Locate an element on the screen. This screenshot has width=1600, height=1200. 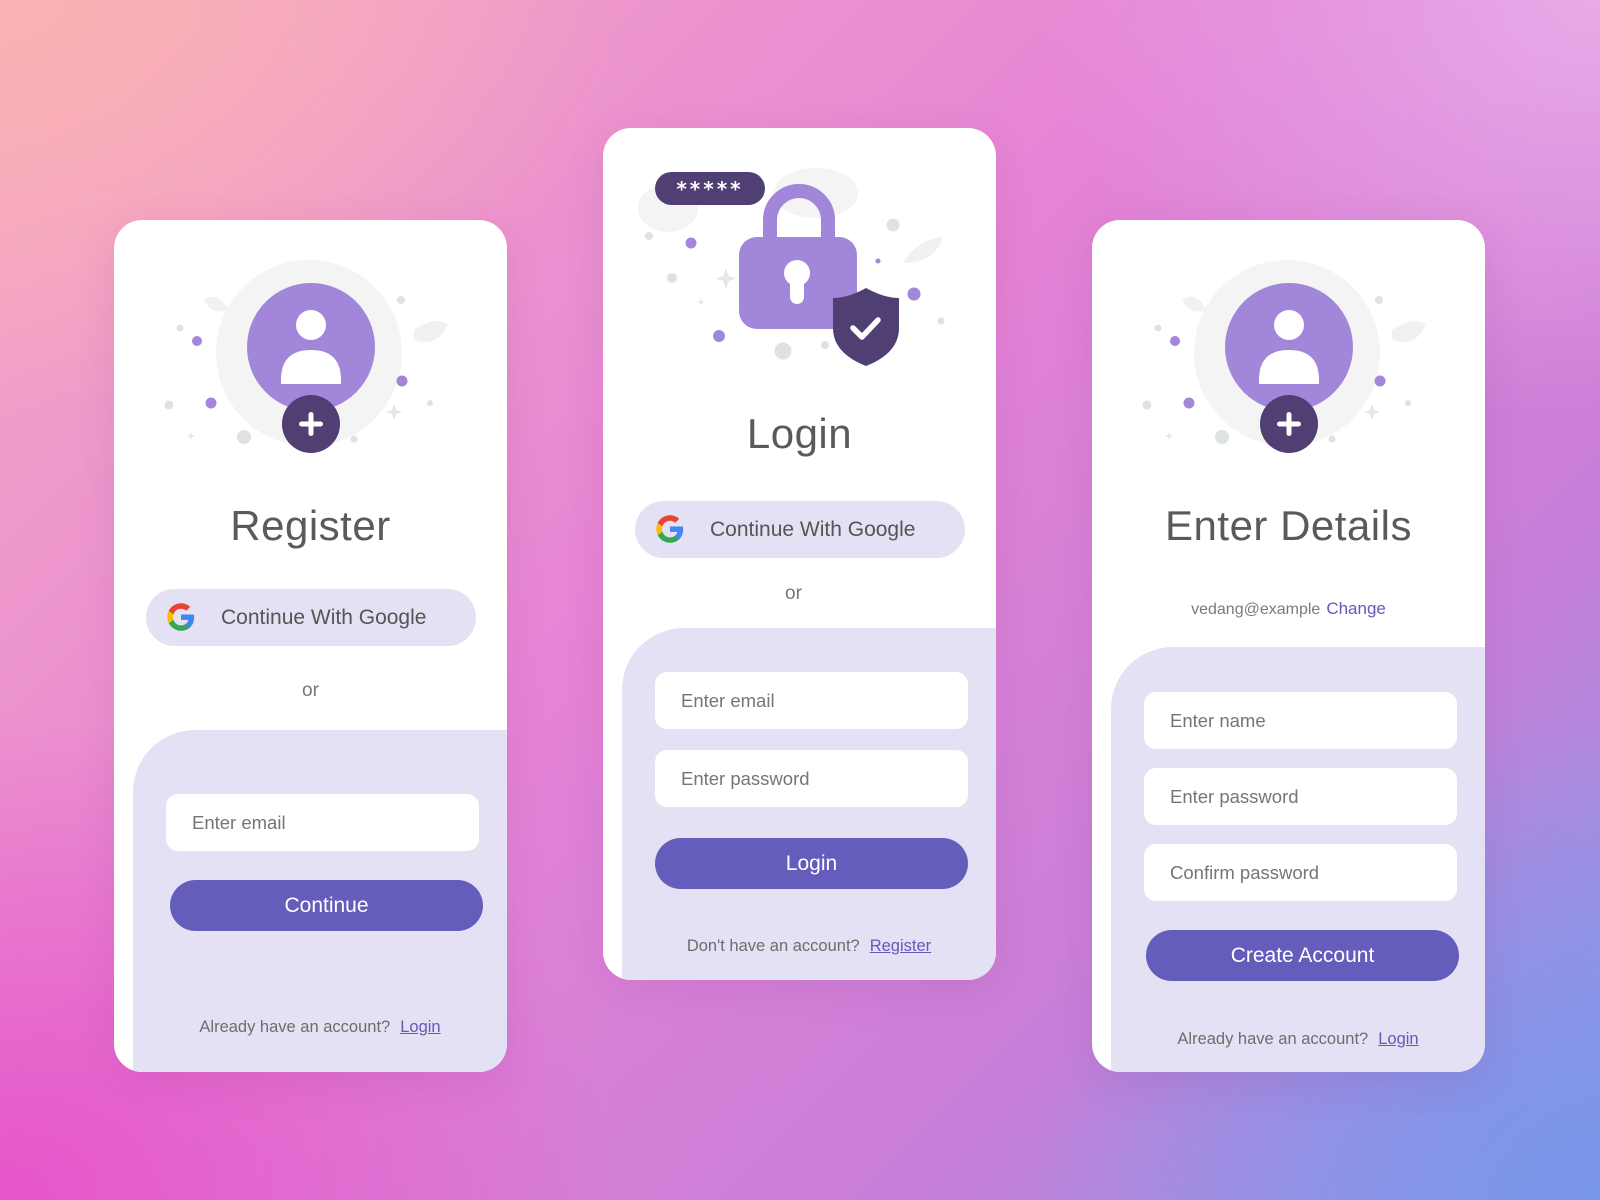
current-email: vedang@example is located at coordinates (1256, 609).